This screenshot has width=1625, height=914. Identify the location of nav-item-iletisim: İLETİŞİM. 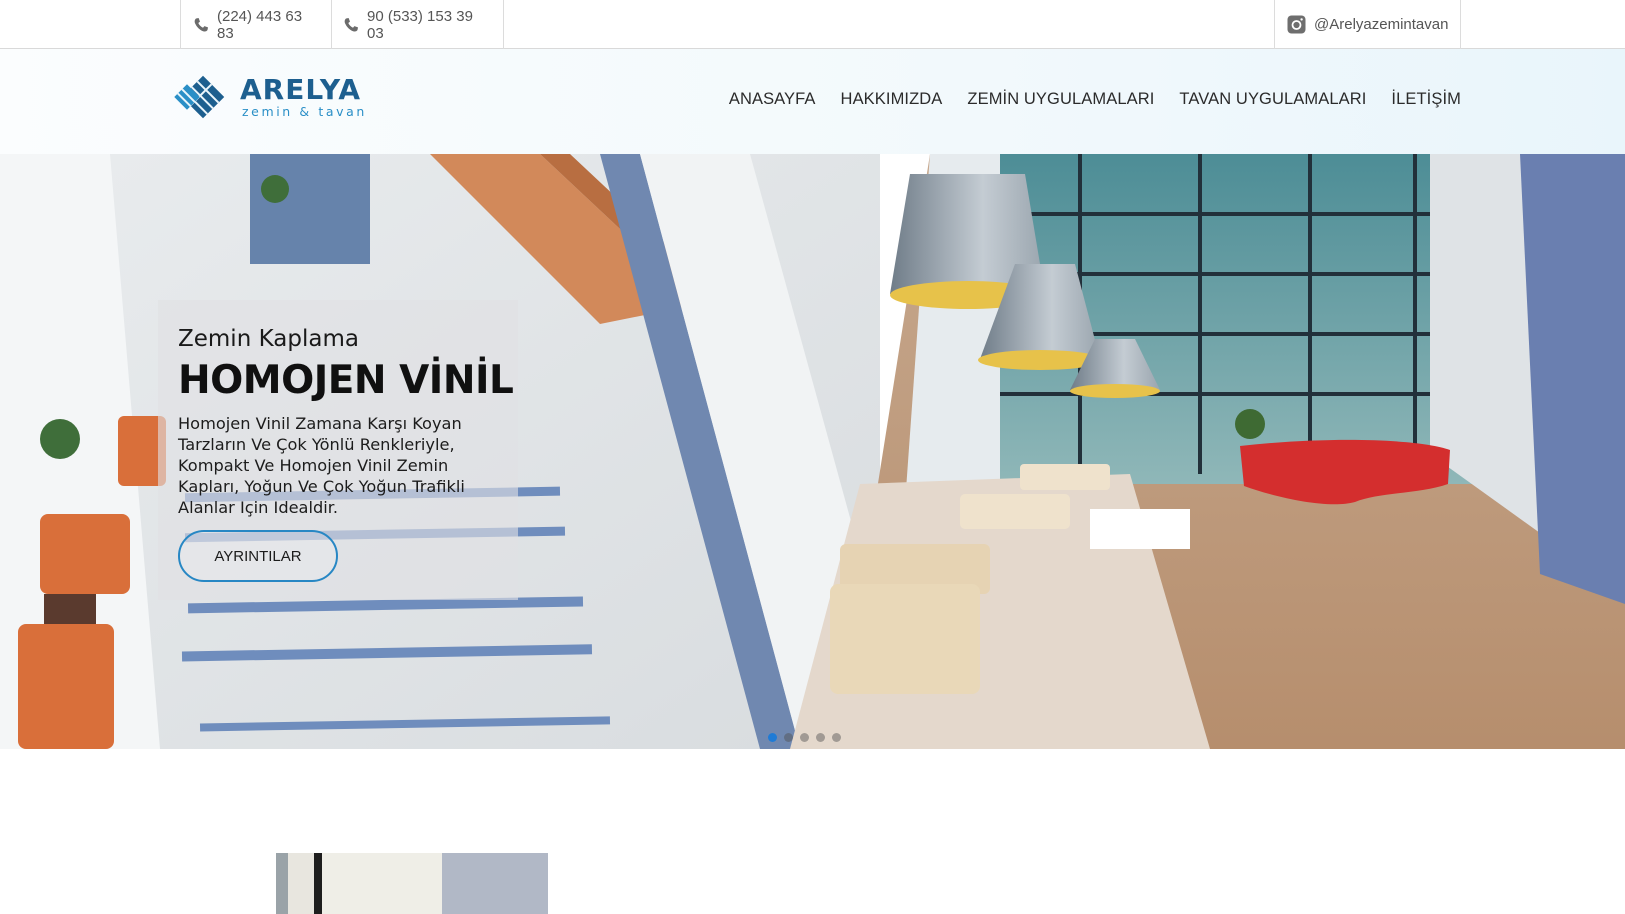
(1426, 99).